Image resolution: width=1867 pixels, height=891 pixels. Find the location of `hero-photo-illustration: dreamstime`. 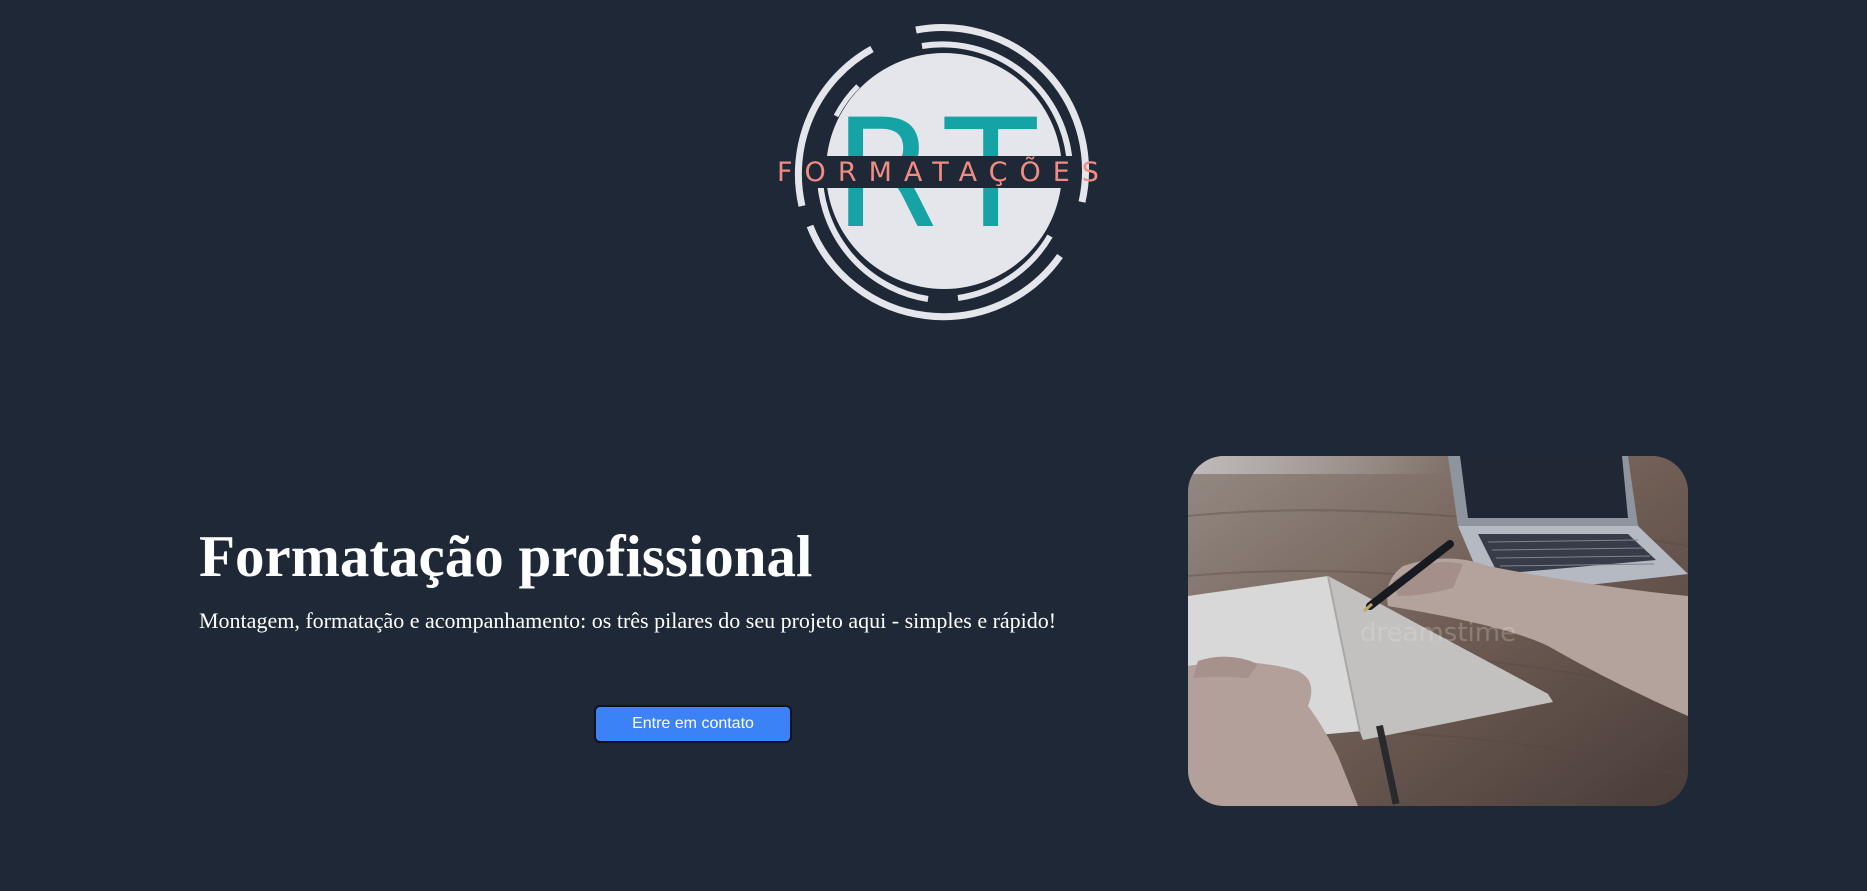

hero-photo-illustration: dreamstime is located at coordinates (1438, 631).